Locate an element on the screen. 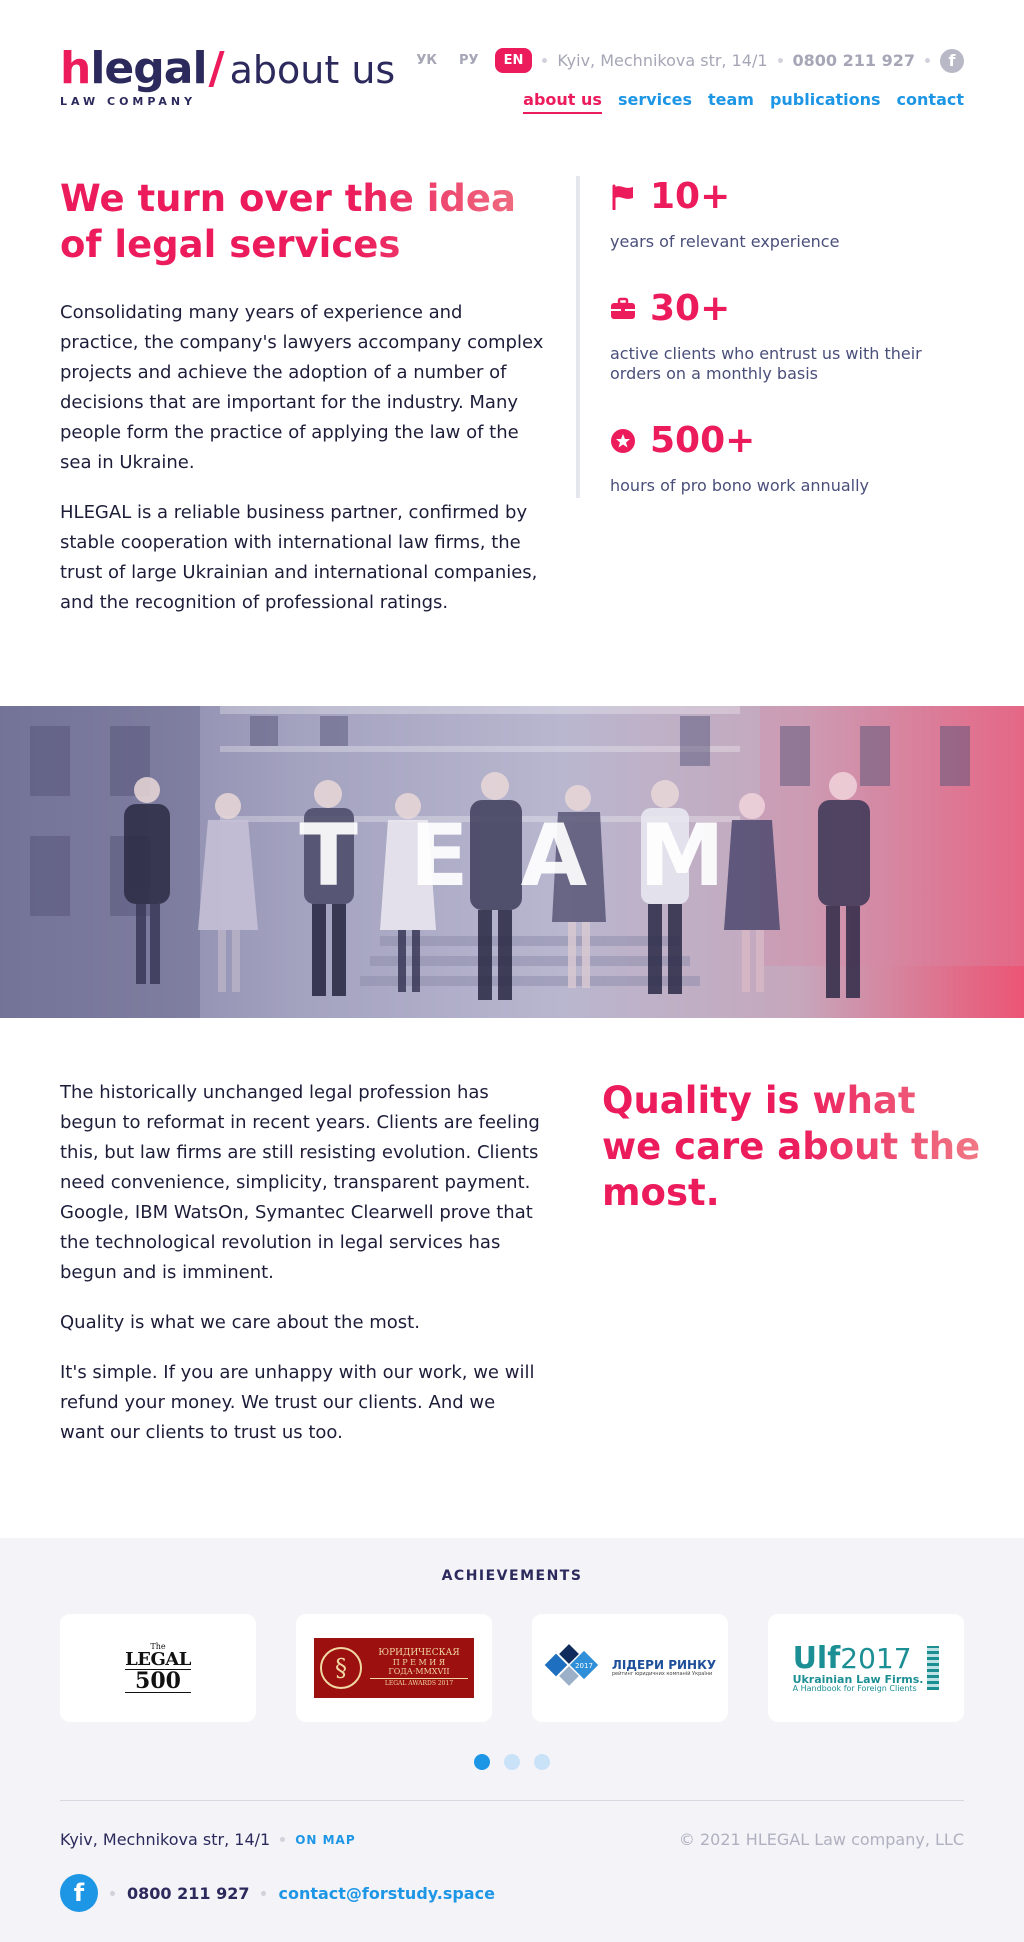  logo-subtitle: LAW COMPANY is located at coordinates (128, 101).